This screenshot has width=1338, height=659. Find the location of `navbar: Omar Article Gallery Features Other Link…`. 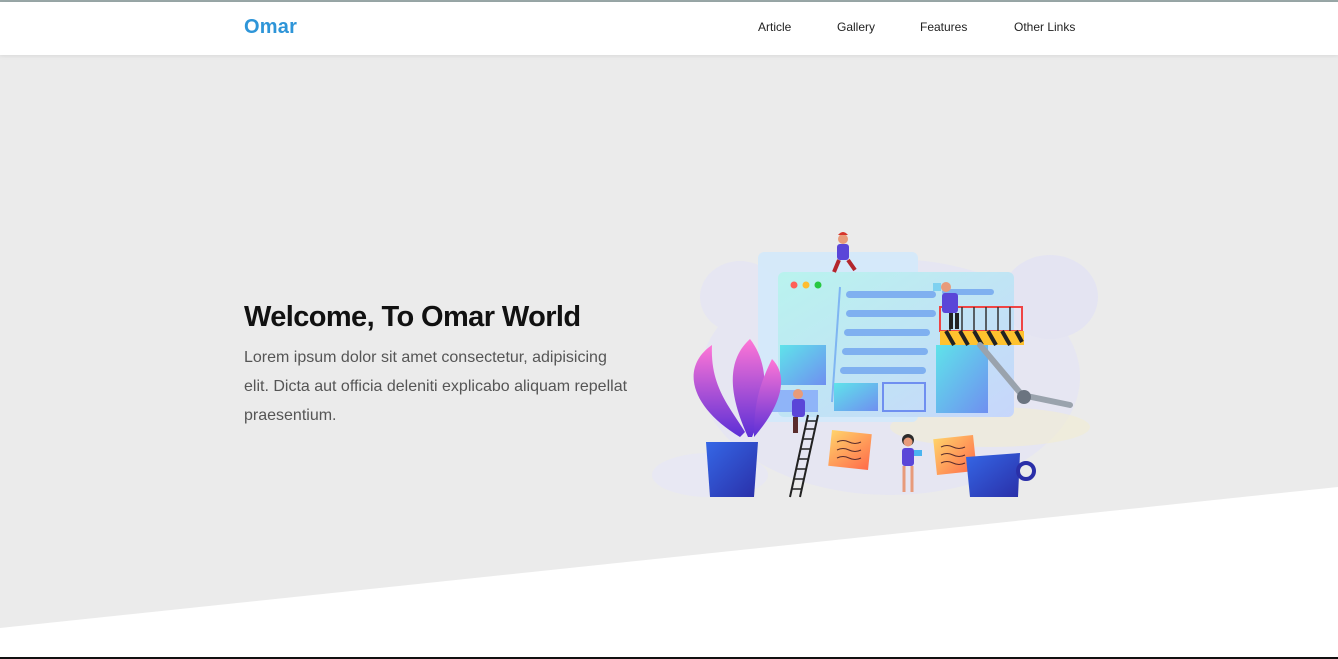

navbar: Omar Article Gallery Features Other Link… is located at coordinates (669, 28).